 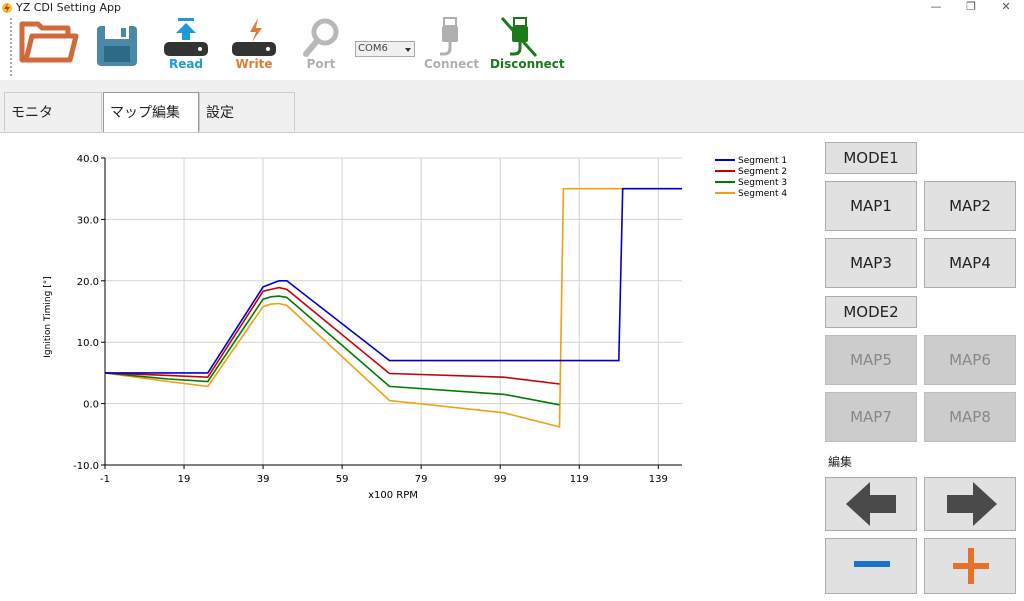 I want to click on open-folder-button, so click(x=50, y=48).